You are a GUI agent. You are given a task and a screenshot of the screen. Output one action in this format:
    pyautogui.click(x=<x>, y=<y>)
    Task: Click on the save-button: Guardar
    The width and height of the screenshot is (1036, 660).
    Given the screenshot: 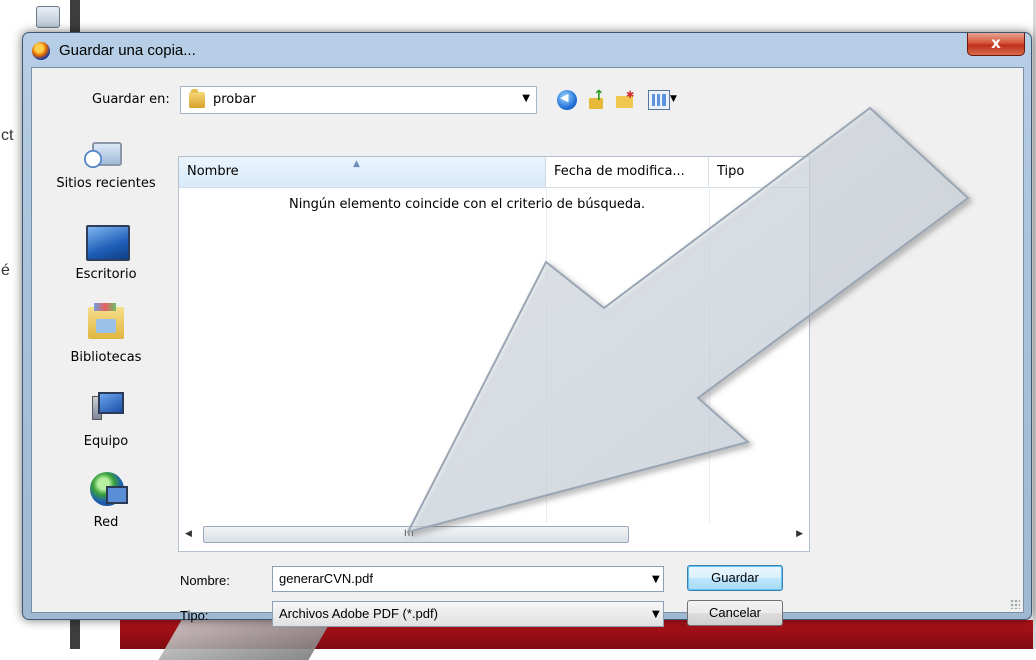 What is the action you would take?
    pyautogui.click(x=735, y=578)
    